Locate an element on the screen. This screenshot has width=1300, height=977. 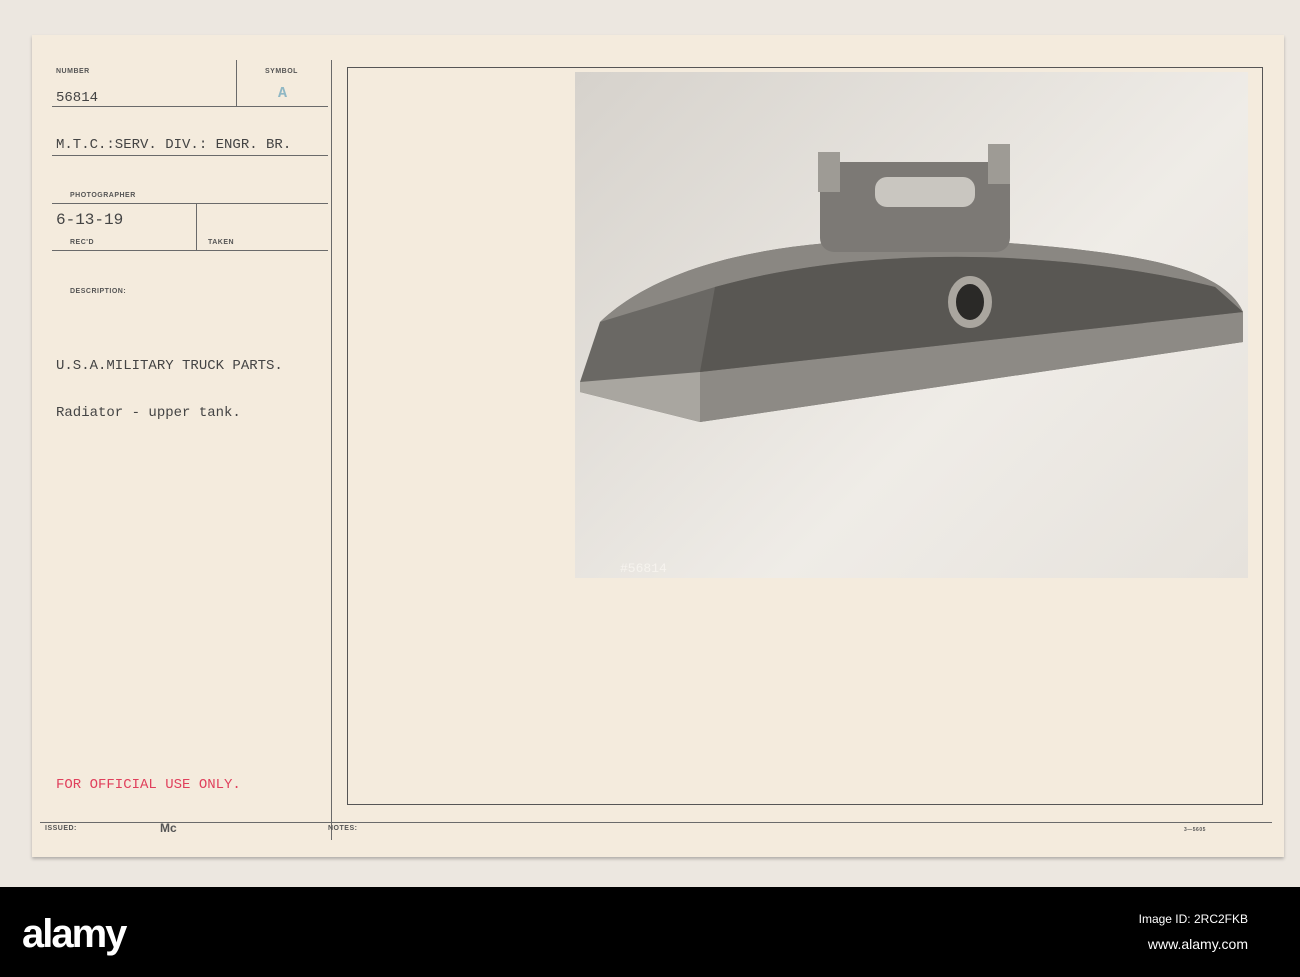
description-line-2: Radiator - upper tank. is located at coordinates (148, 413).